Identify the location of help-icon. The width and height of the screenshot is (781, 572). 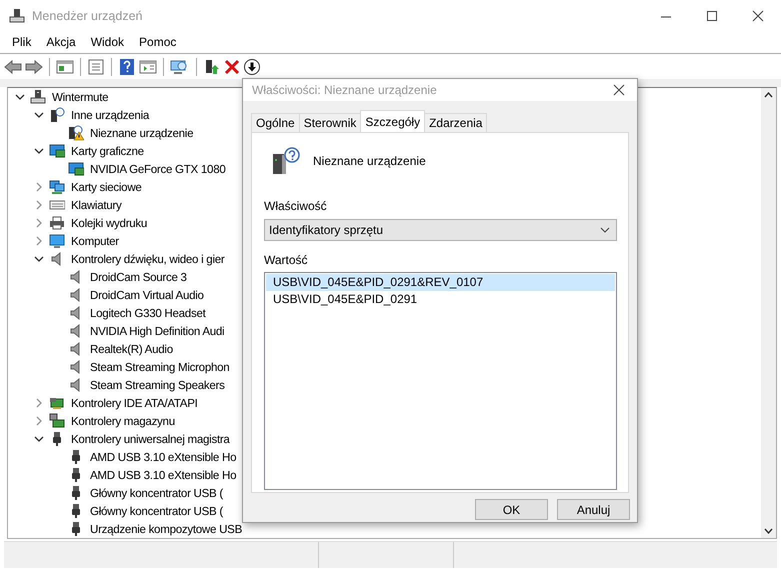
(127, 66).